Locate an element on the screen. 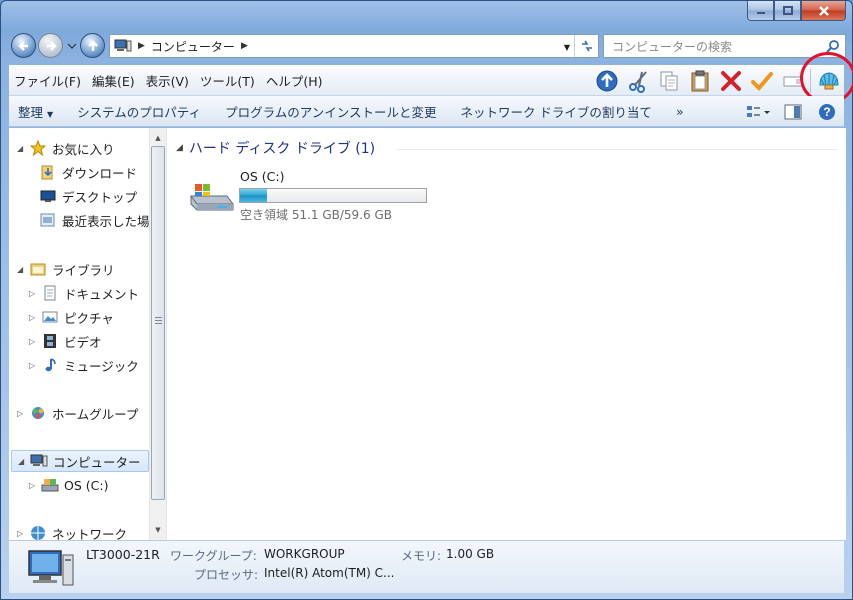 Image resolution: width=853 pixels, height=600 pixels. tree-item-videos: ▷ ビデオ is located at coordinates (65, 341).